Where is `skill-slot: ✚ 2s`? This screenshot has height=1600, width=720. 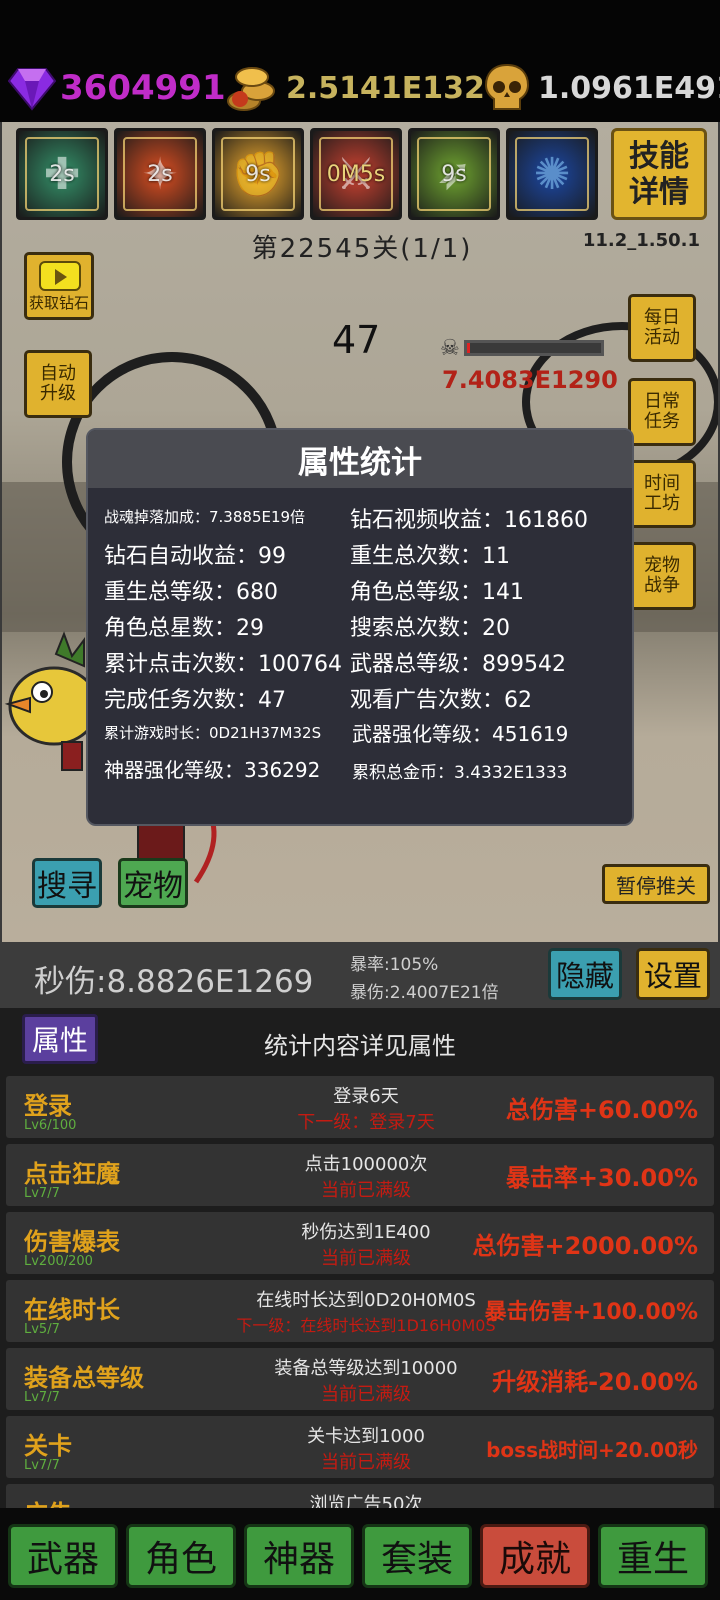
skill-slot: ✚ 2s is located at coordinates (62, 174).